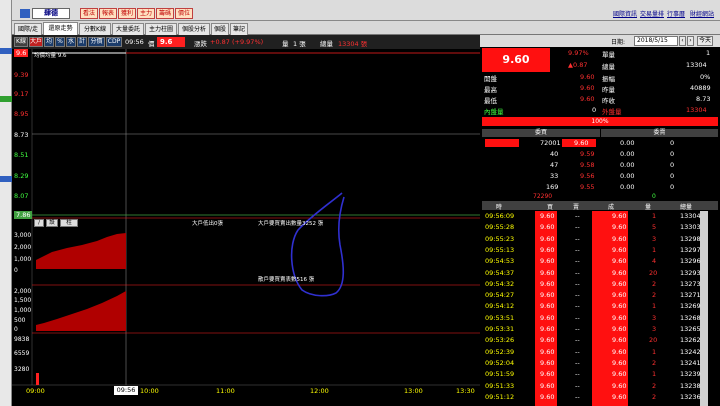 This screenshot has height=406, width=720. I want to click on bid-price: 9.56, so click(587, 176).